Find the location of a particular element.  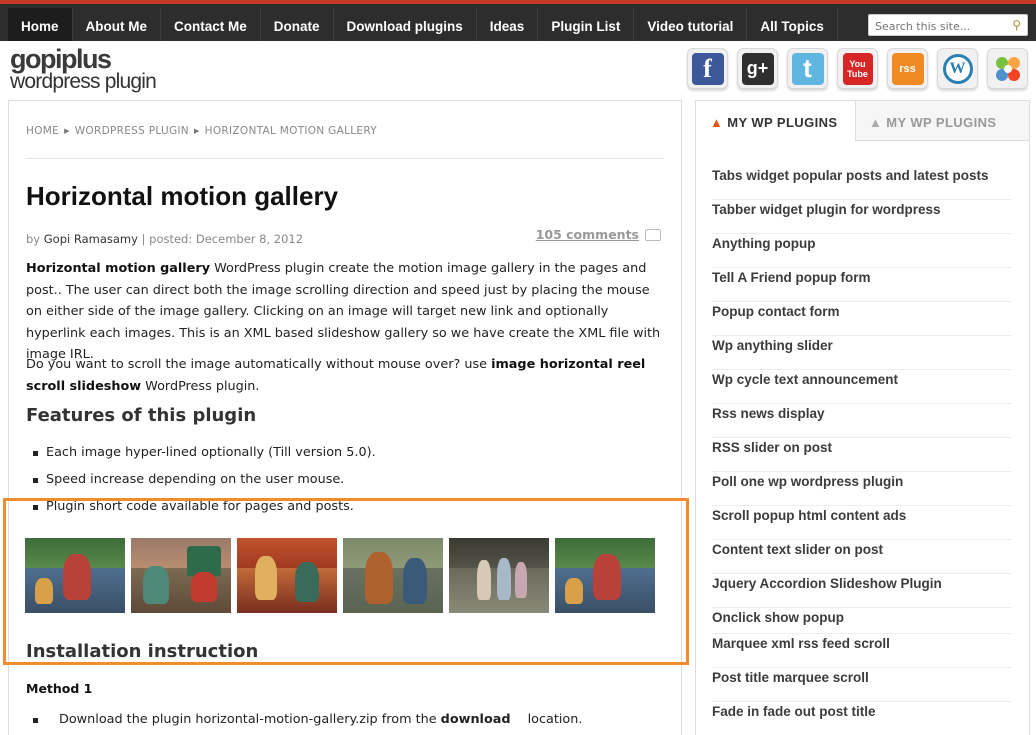

nav-all-topics: All Topics is located at coordinates (792, 24).